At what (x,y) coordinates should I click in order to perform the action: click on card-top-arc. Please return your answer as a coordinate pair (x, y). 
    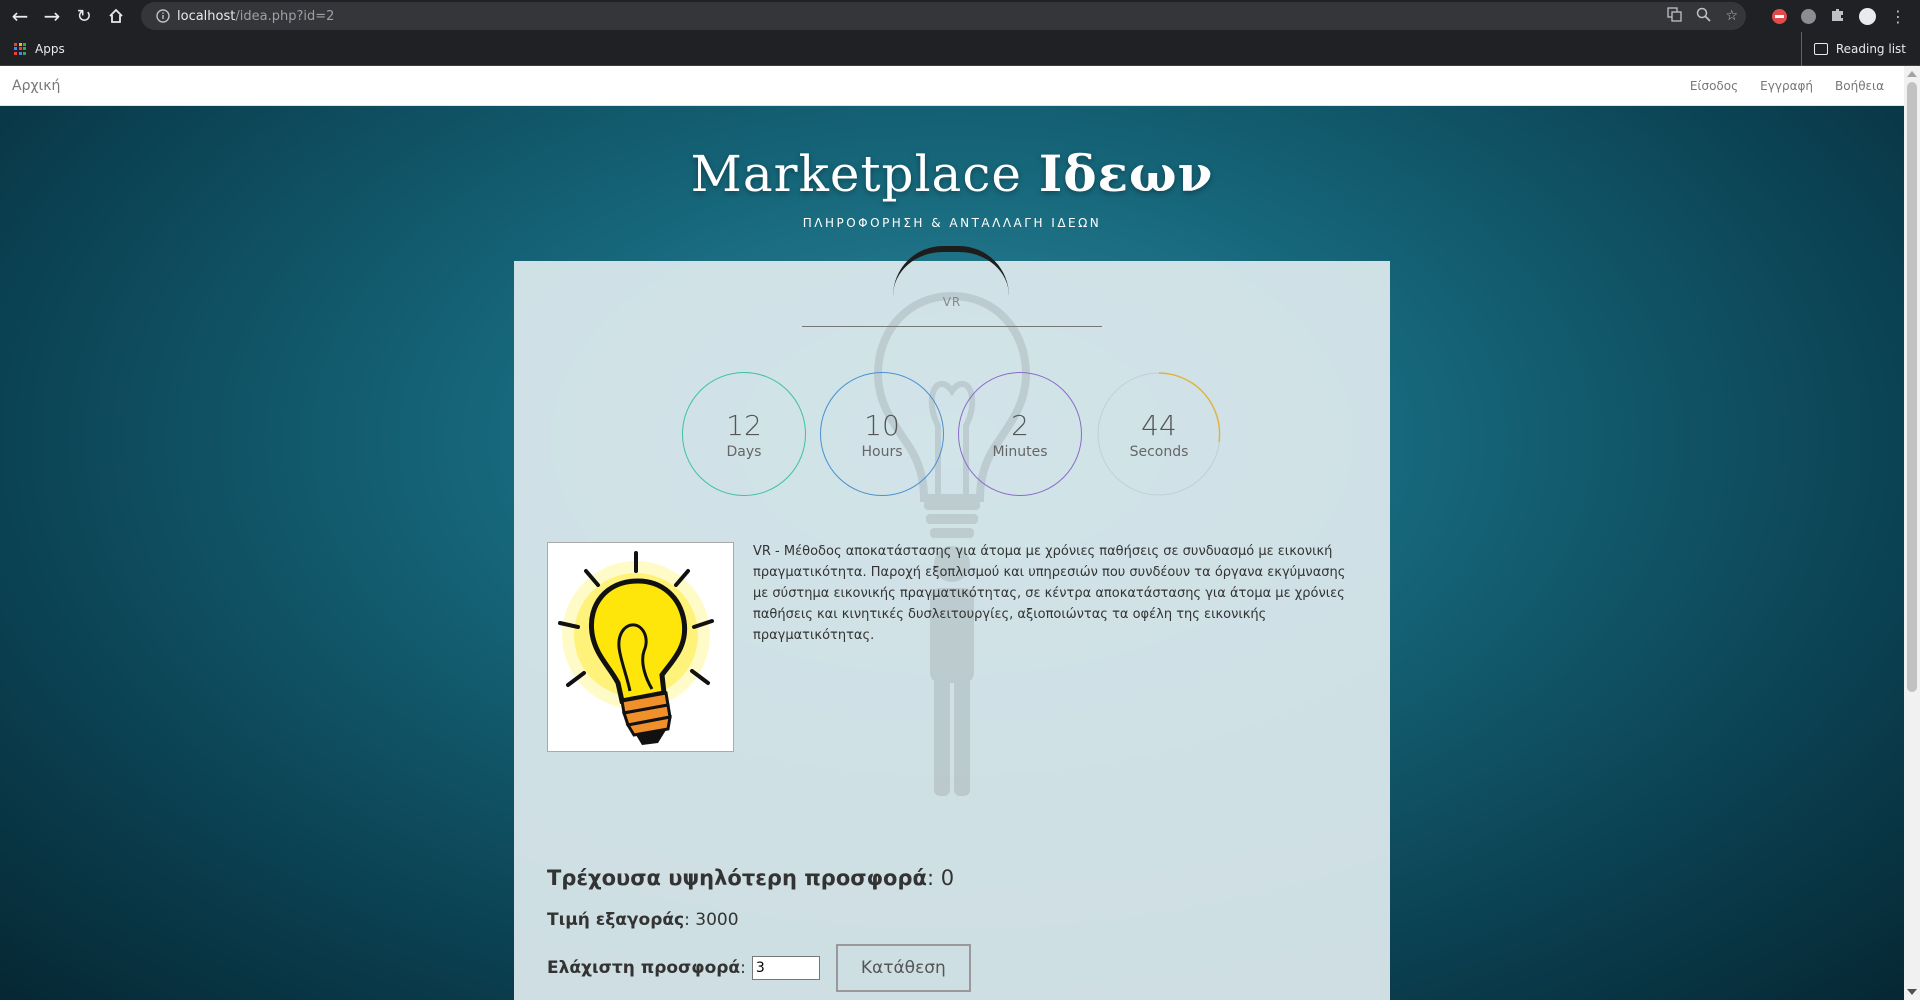
    Looking at the image, I should click on (951, 271).